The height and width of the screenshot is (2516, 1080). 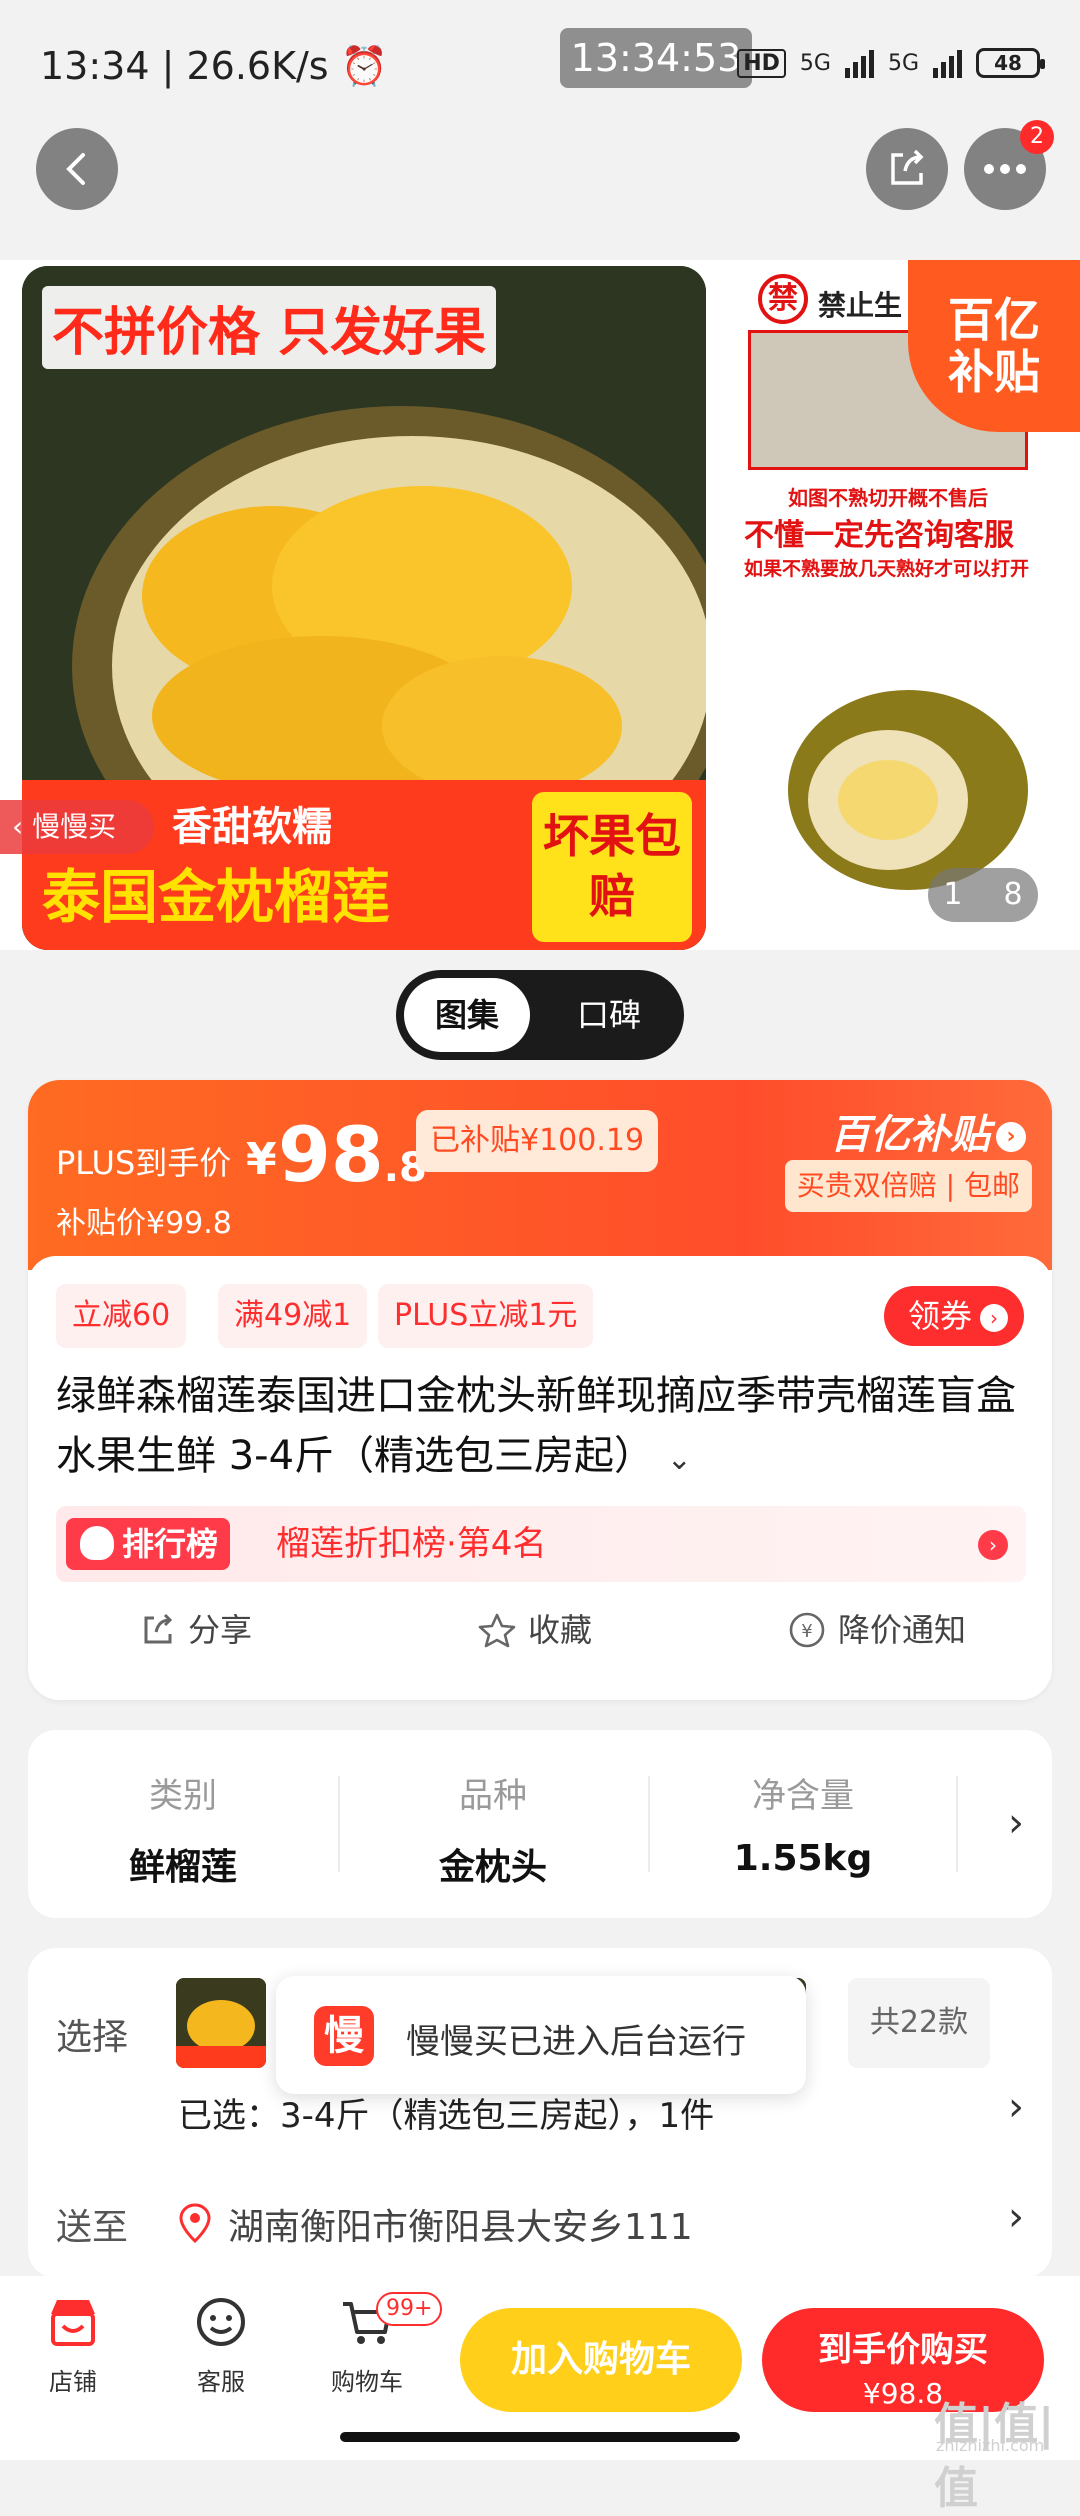 I want to click on status-indicators: HD 5G 5G 48, so click(x=891, y=63).